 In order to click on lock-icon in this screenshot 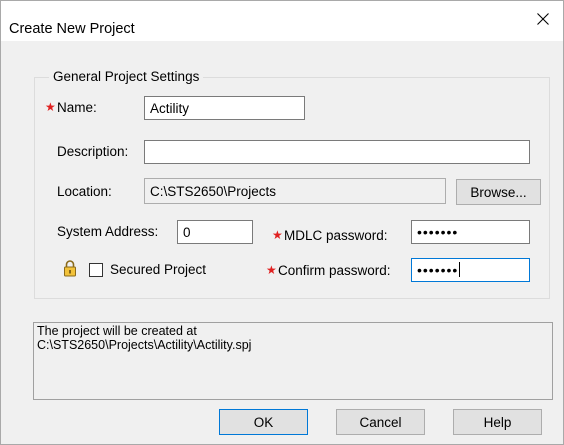, I will do `click(70, 268)`.